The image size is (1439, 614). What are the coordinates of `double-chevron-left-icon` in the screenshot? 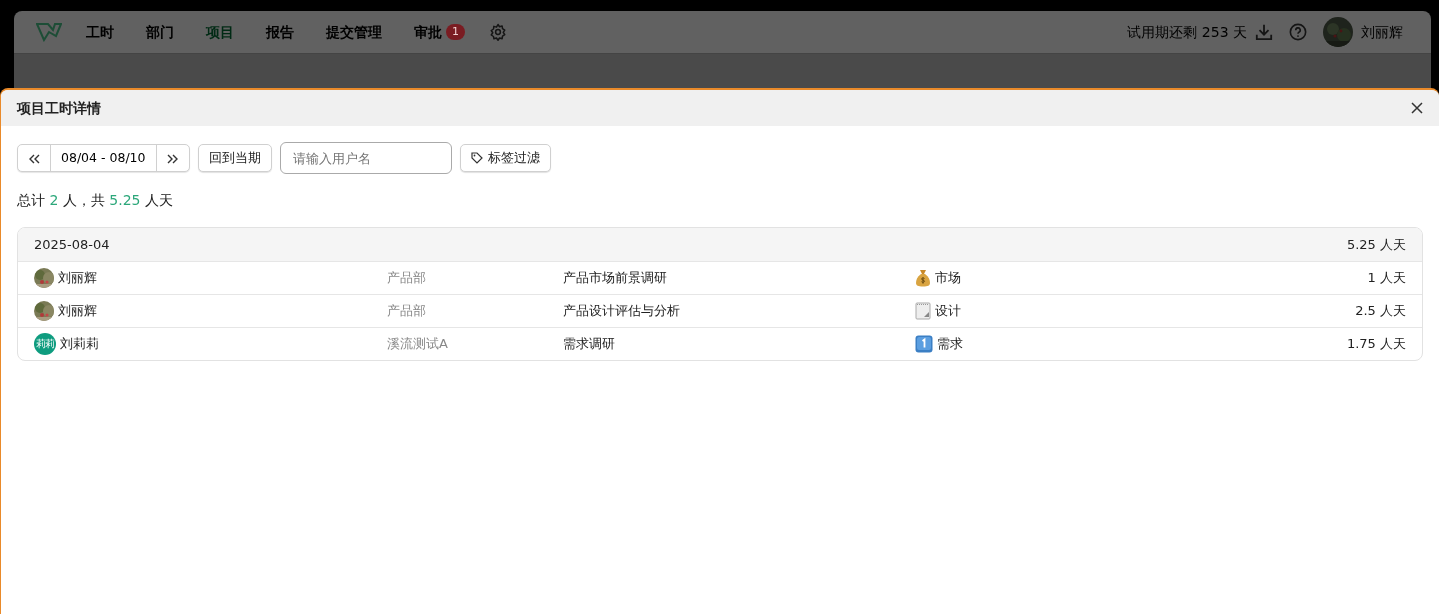 It's located at (34, 158).